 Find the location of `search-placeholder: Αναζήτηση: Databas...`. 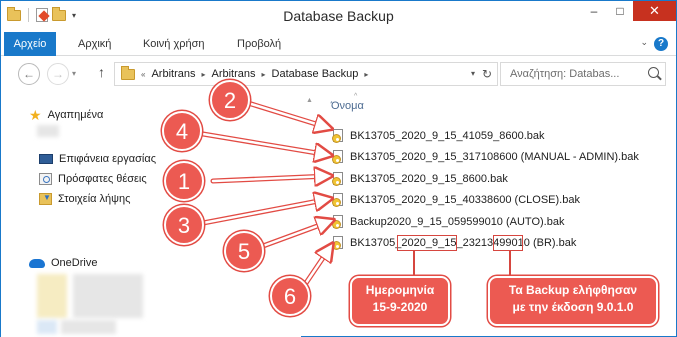

search-placeholder: Αναζήτηση: Databas... is located at coordinates (565, 74).